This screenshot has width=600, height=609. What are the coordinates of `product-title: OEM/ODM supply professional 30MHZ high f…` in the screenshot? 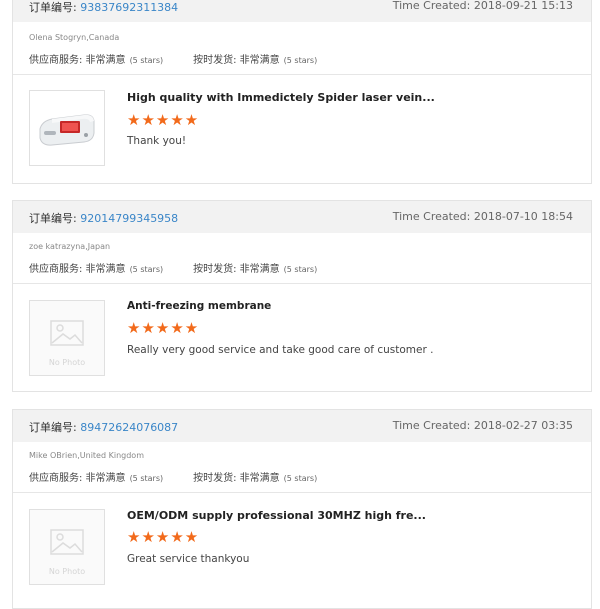 It's located at (276, 515).